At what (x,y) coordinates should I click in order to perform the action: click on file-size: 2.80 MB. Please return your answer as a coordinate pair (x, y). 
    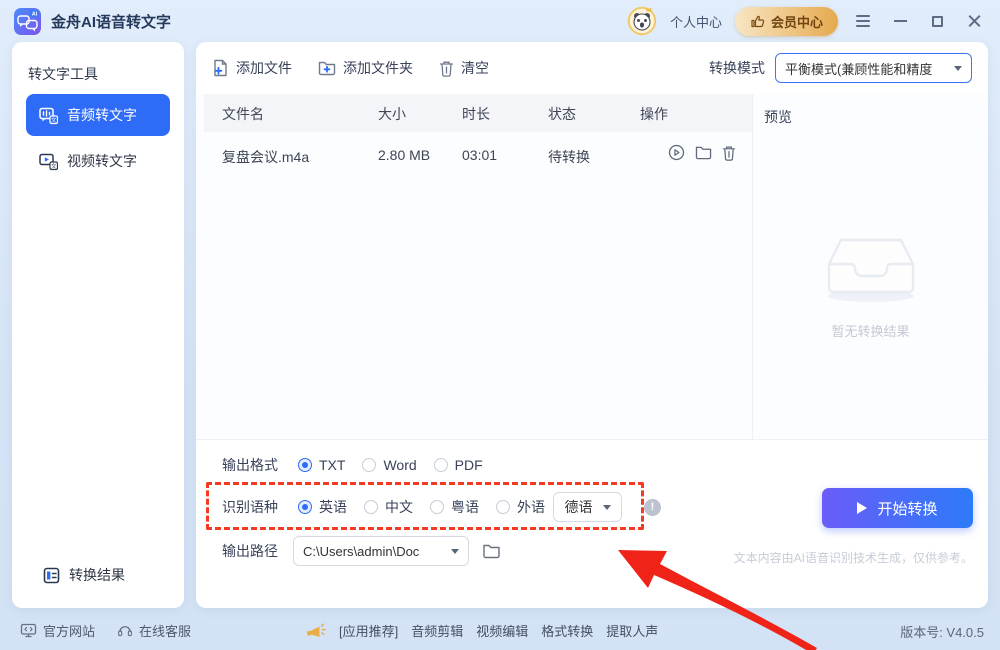
    Looking at the image, I should click on (404, 155).